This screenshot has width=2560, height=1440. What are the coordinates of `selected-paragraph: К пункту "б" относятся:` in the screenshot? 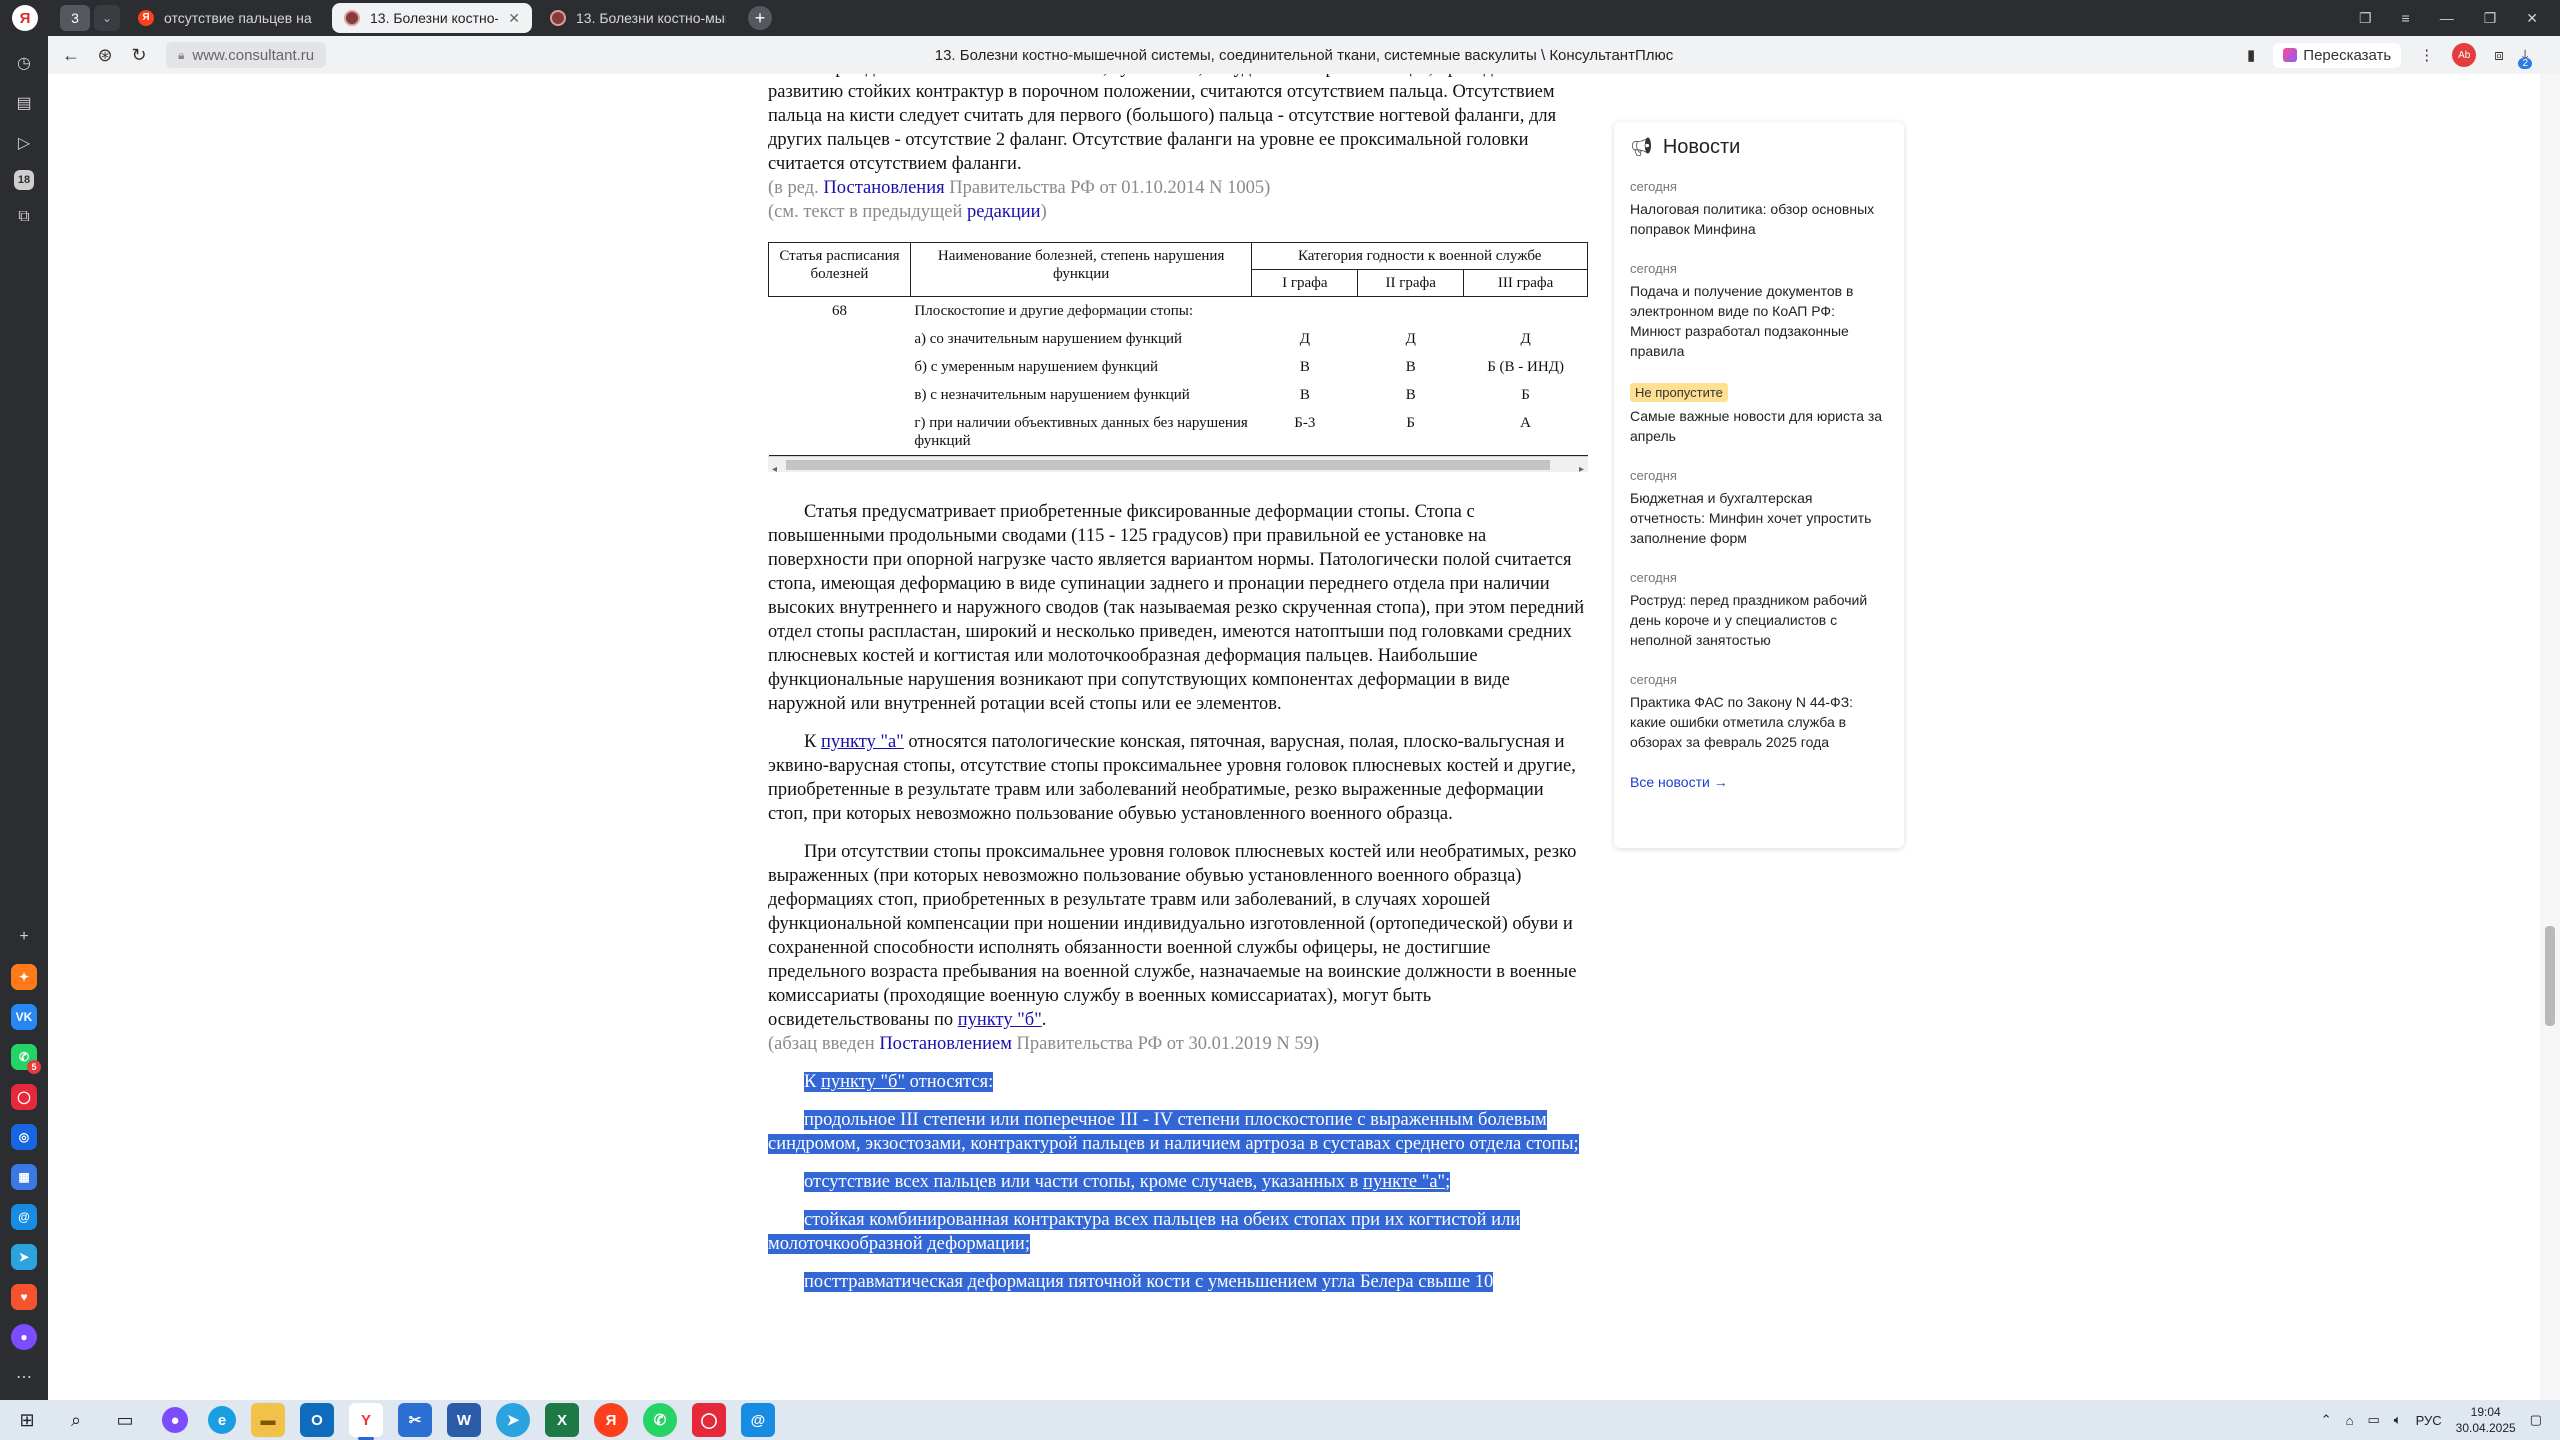 It's located at (899, 1082).